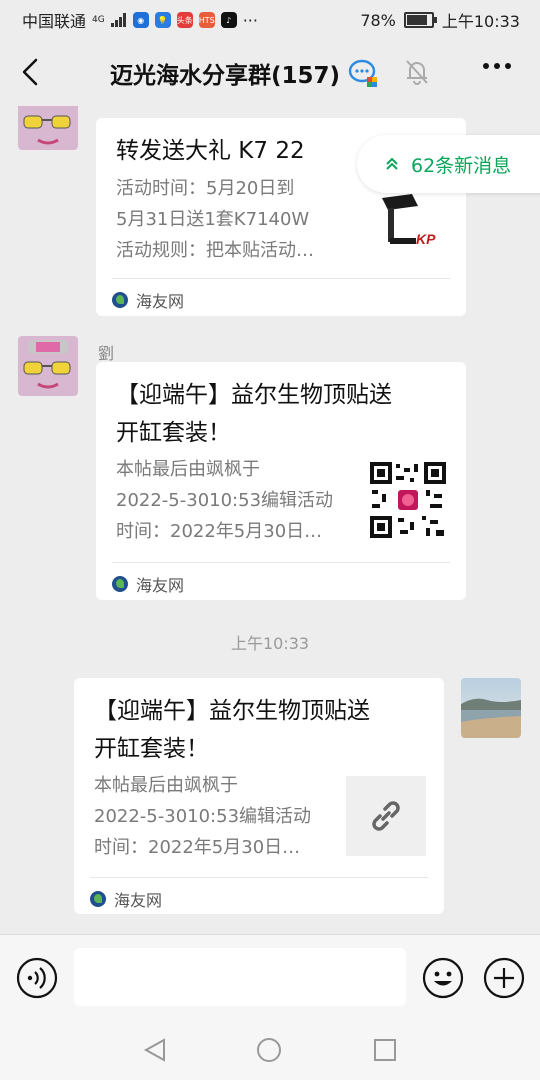 Image resolution: width=540 pixels, height=1080 pixels. Describe the element at coordinates (184, 20) in the screenshot. I see `notif-toutiao-icon: 头条` at that location.